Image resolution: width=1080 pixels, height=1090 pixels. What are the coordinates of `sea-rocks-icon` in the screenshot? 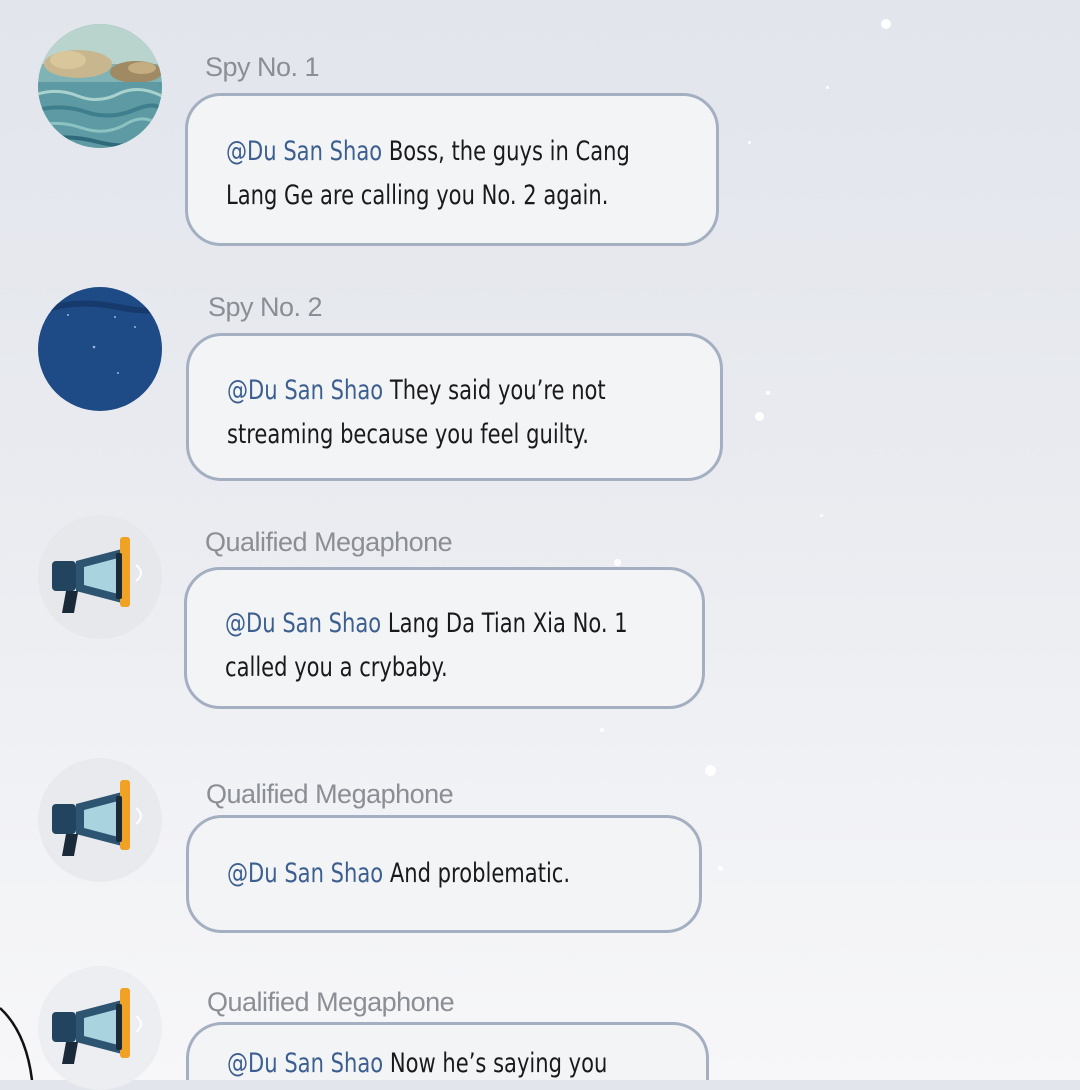 It's located at (100, 86).